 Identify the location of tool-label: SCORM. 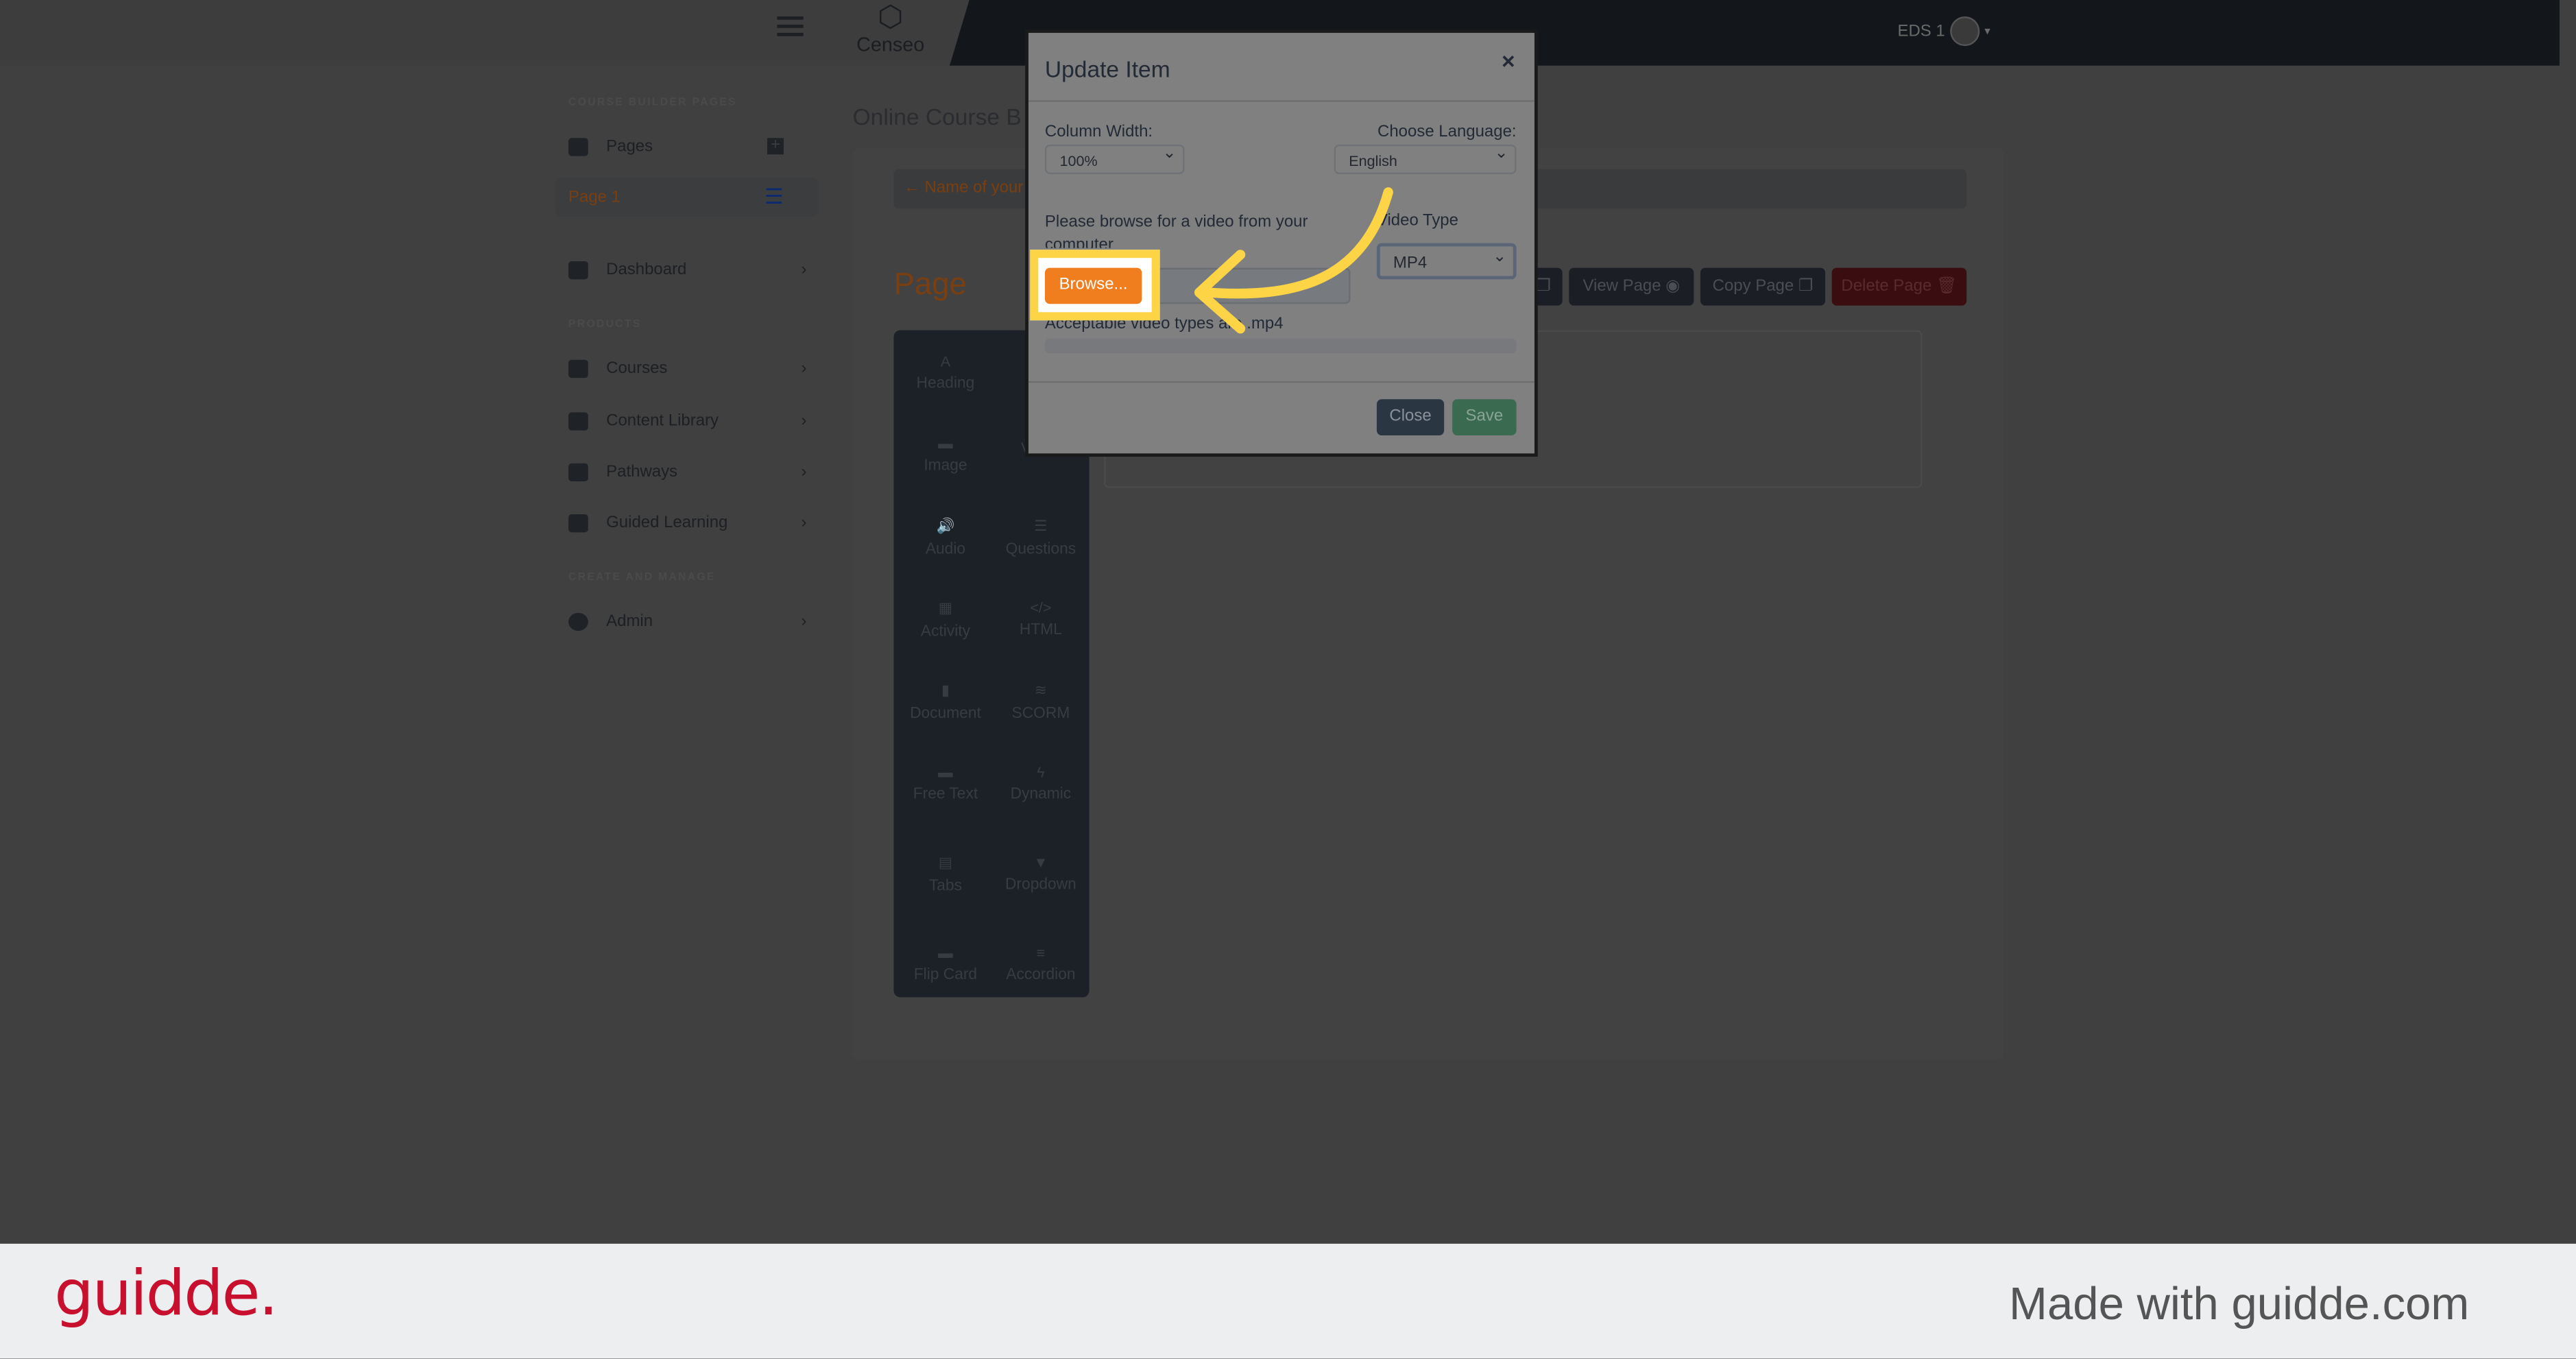
(1040, 713).